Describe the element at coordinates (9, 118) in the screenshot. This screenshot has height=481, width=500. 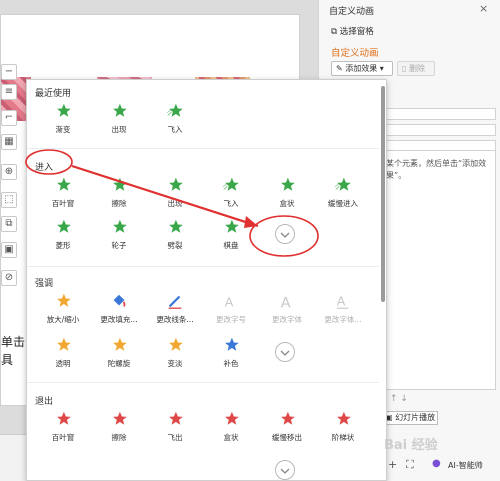
I see `crop-icon: ⌐` at that location.